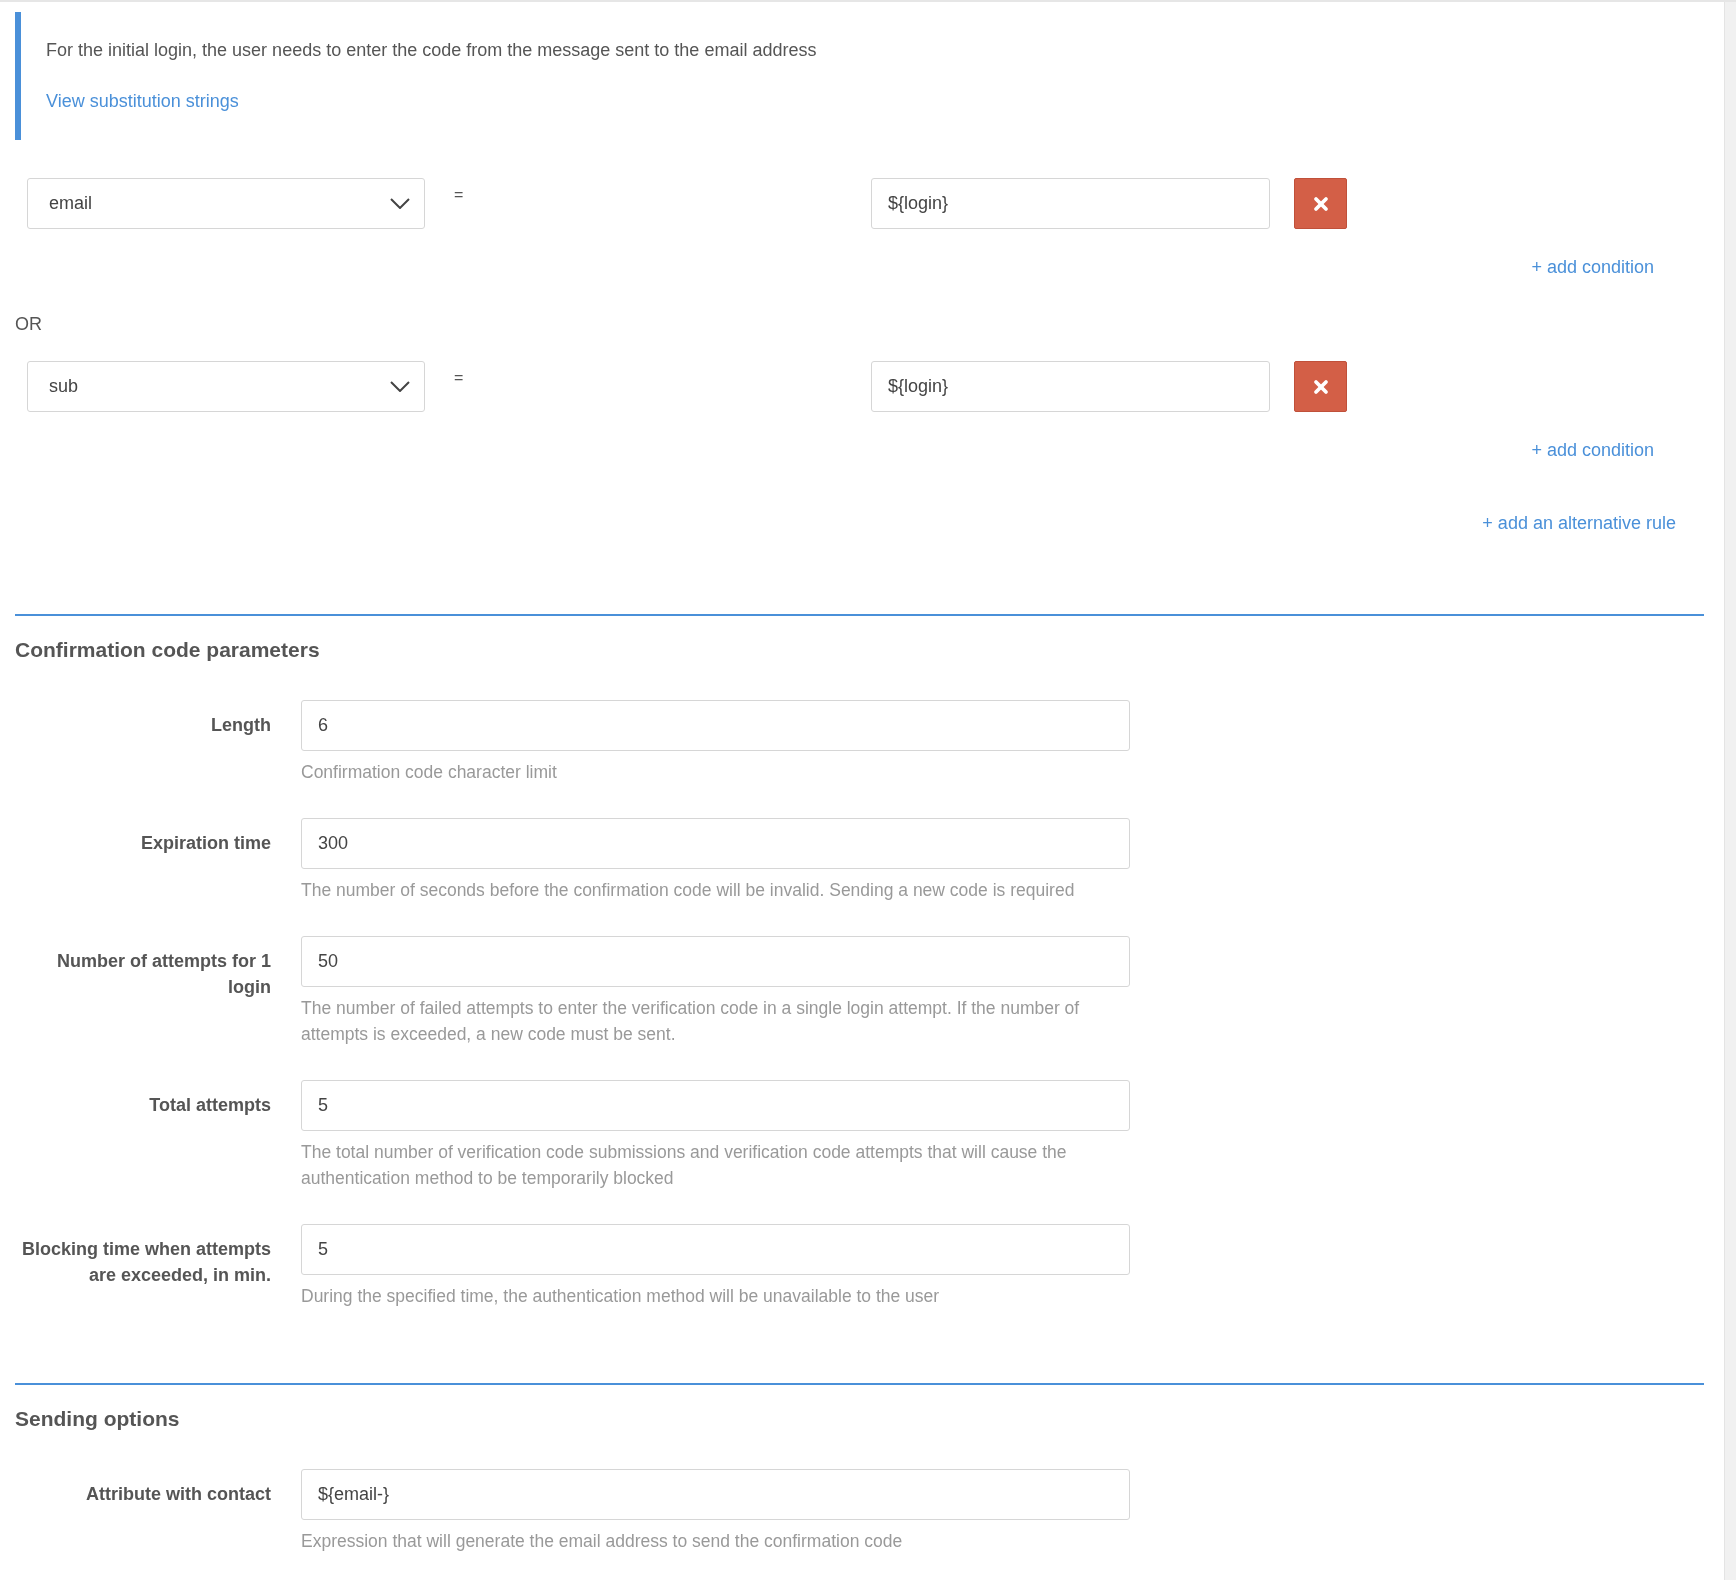 The height and width of the screenshot is (1580, 1736). What do you see at coordinates (431, 50) in the screenshot?
I see `info-text: For the initial login, the user needs to enter the code from the message sent to the email address` at bounding box center [431, 50].